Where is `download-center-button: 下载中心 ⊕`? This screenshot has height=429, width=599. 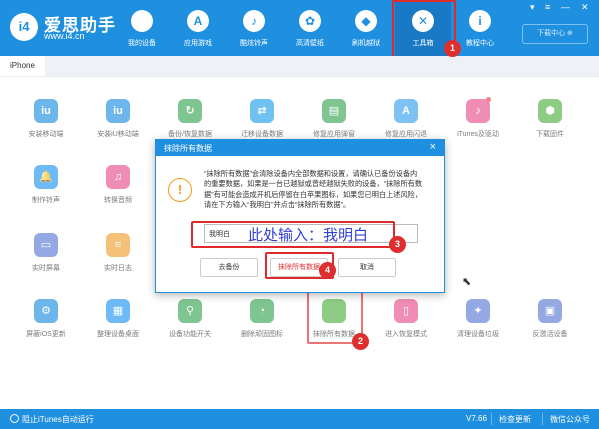 download-center-button: 下载中心 ⊕ is located at coordinates (555, 34).